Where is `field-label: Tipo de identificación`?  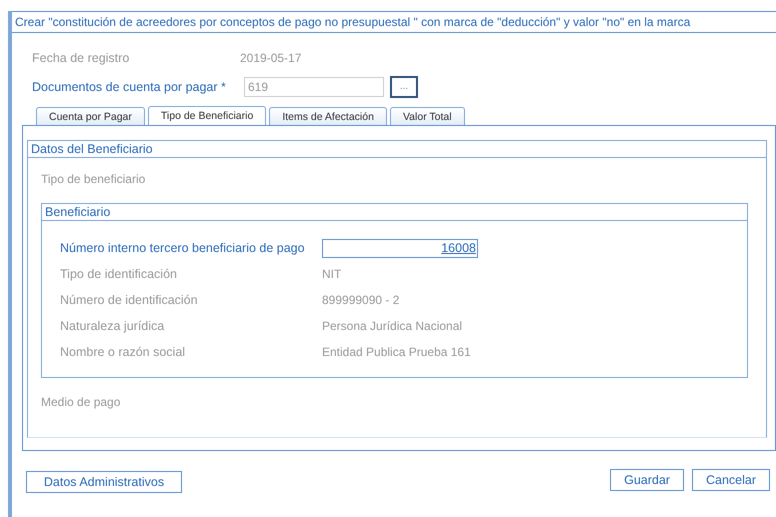 field-label: Tipo de identificación is located at coordinates (119, 274).